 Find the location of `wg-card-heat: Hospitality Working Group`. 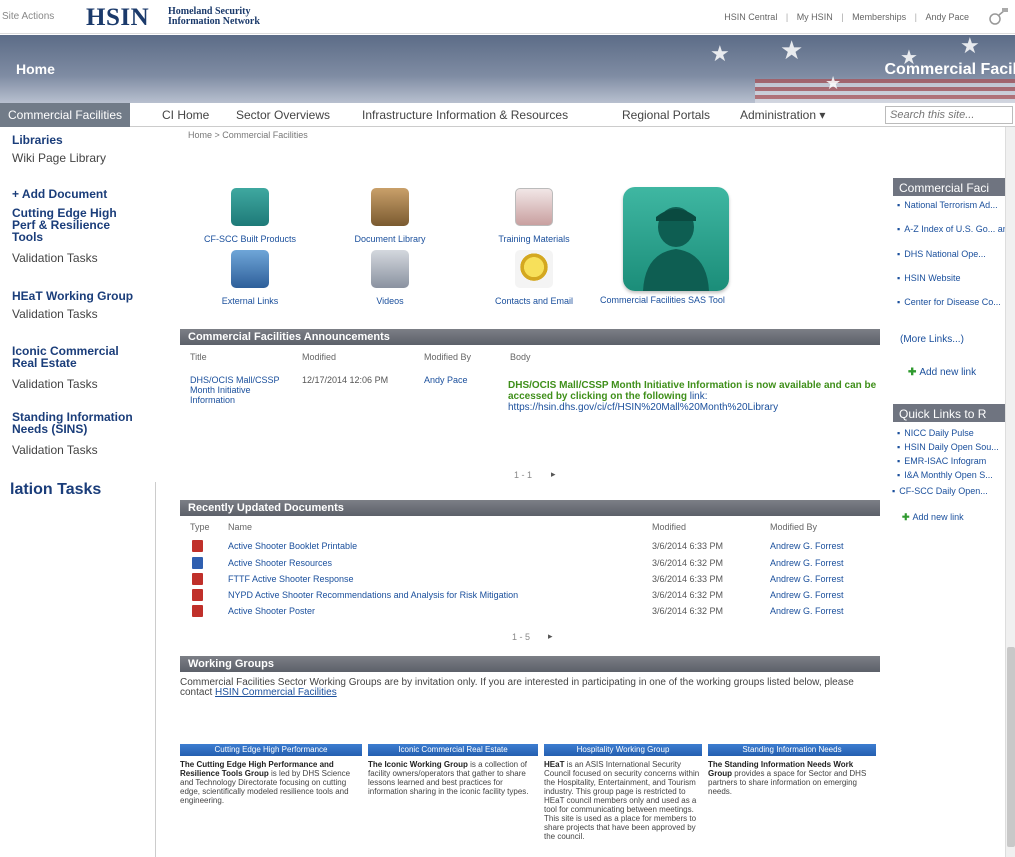

wg-card-heat: Hospitality Working Group is located at coordinates (623, 750).